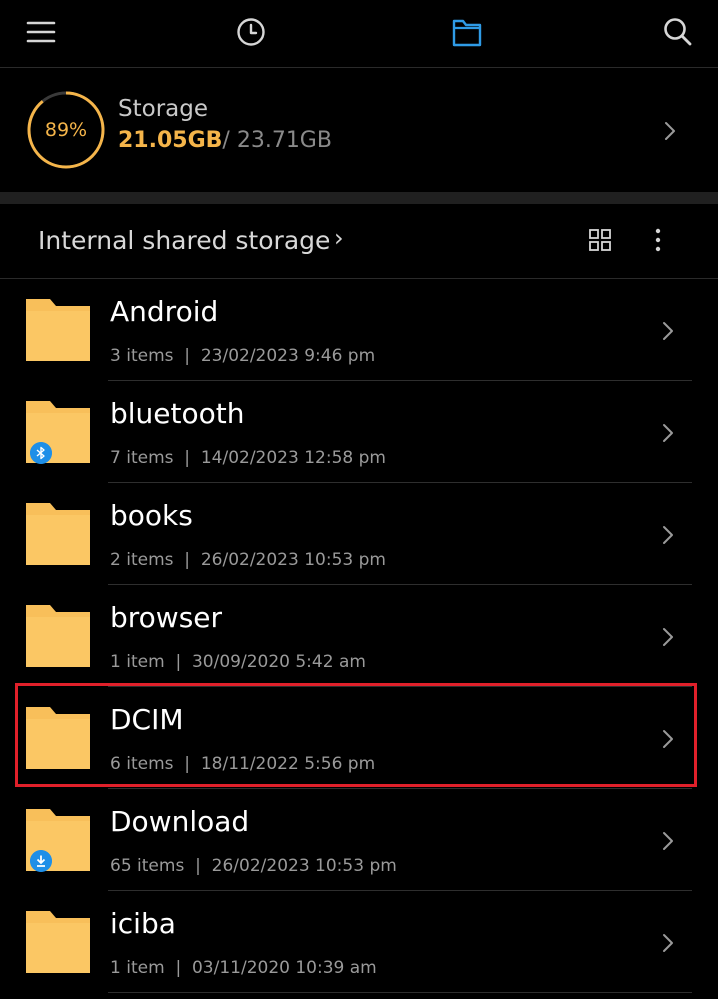  What do you see at coordinates (170, 140) in the screenshot?
I see `storage-used: 21.05GB` at bounding box center [170, 140].